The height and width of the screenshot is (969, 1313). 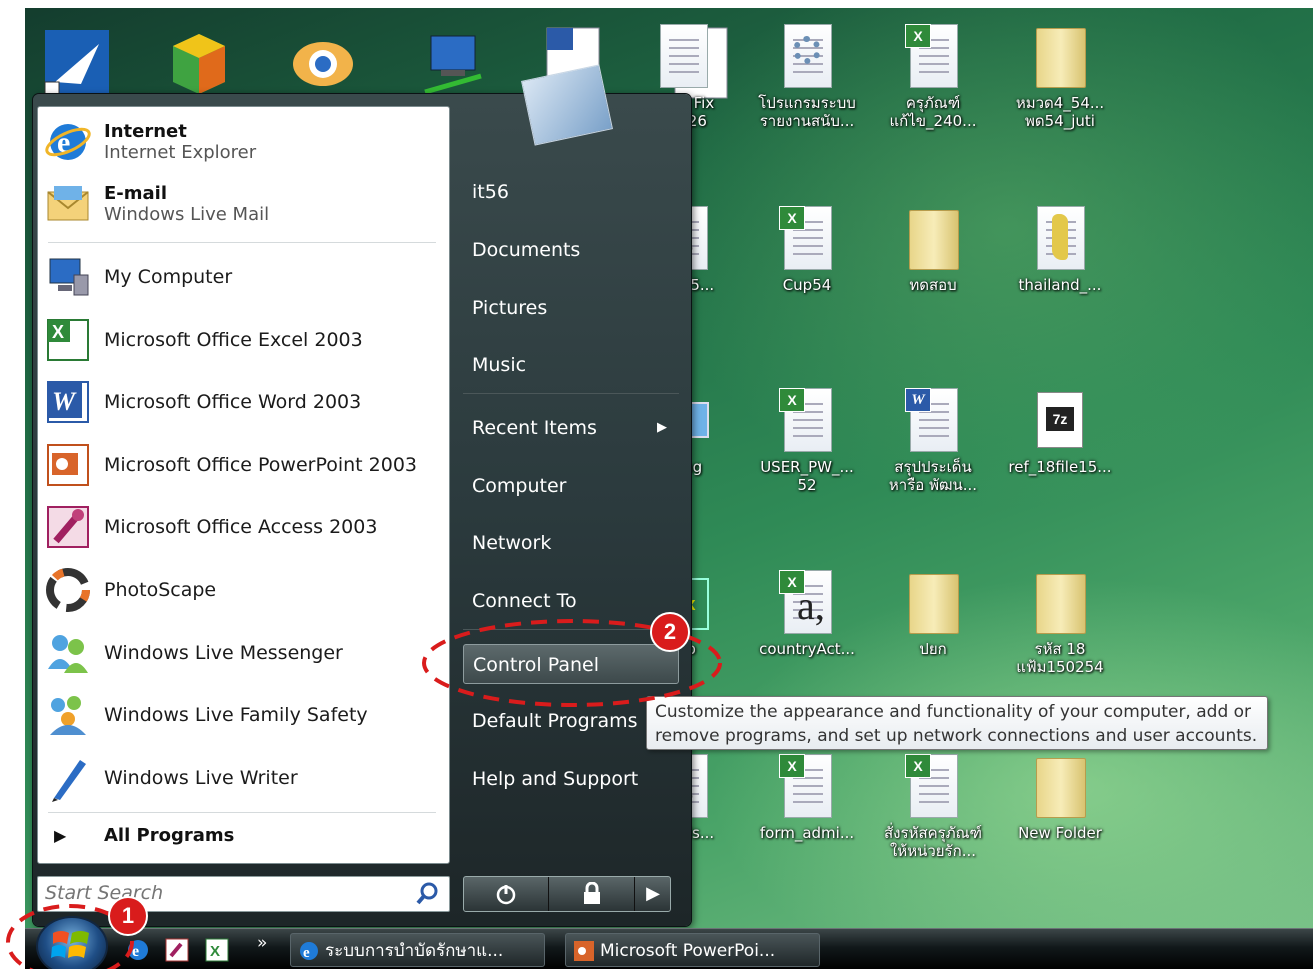 I want to click on pinned-internet: e Internet Internet Explorer, so click(x=243, y=142).